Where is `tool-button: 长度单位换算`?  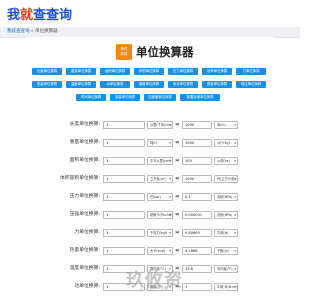 tool-button: 长度单位换算 is located at coordinates (47, 71).